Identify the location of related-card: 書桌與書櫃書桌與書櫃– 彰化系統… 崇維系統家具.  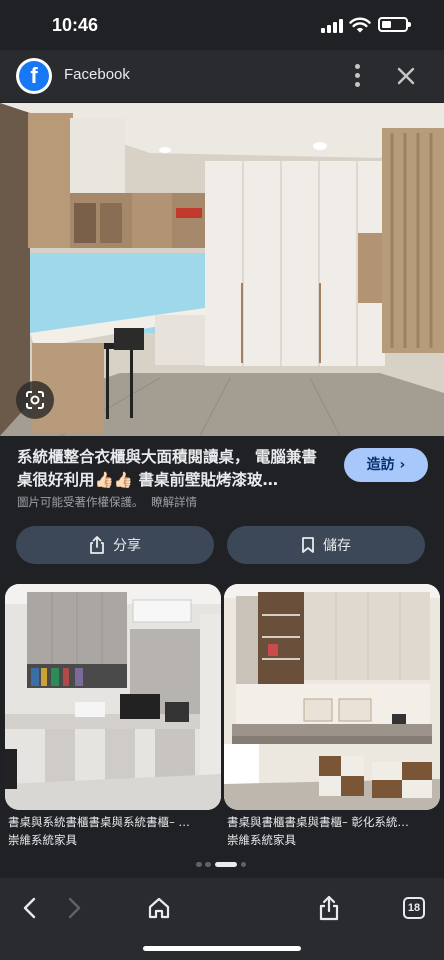
(332, 719).